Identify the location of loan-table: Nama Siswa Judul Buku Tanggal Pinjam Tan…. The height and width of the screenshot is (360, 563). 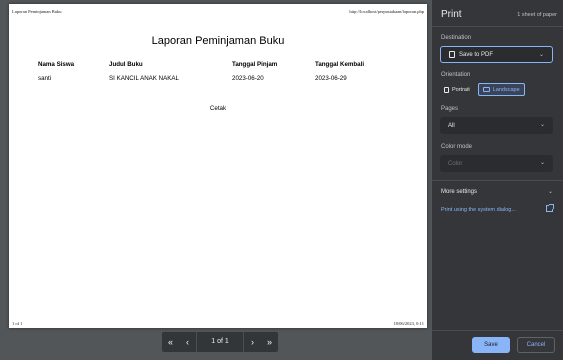
(218, 75).